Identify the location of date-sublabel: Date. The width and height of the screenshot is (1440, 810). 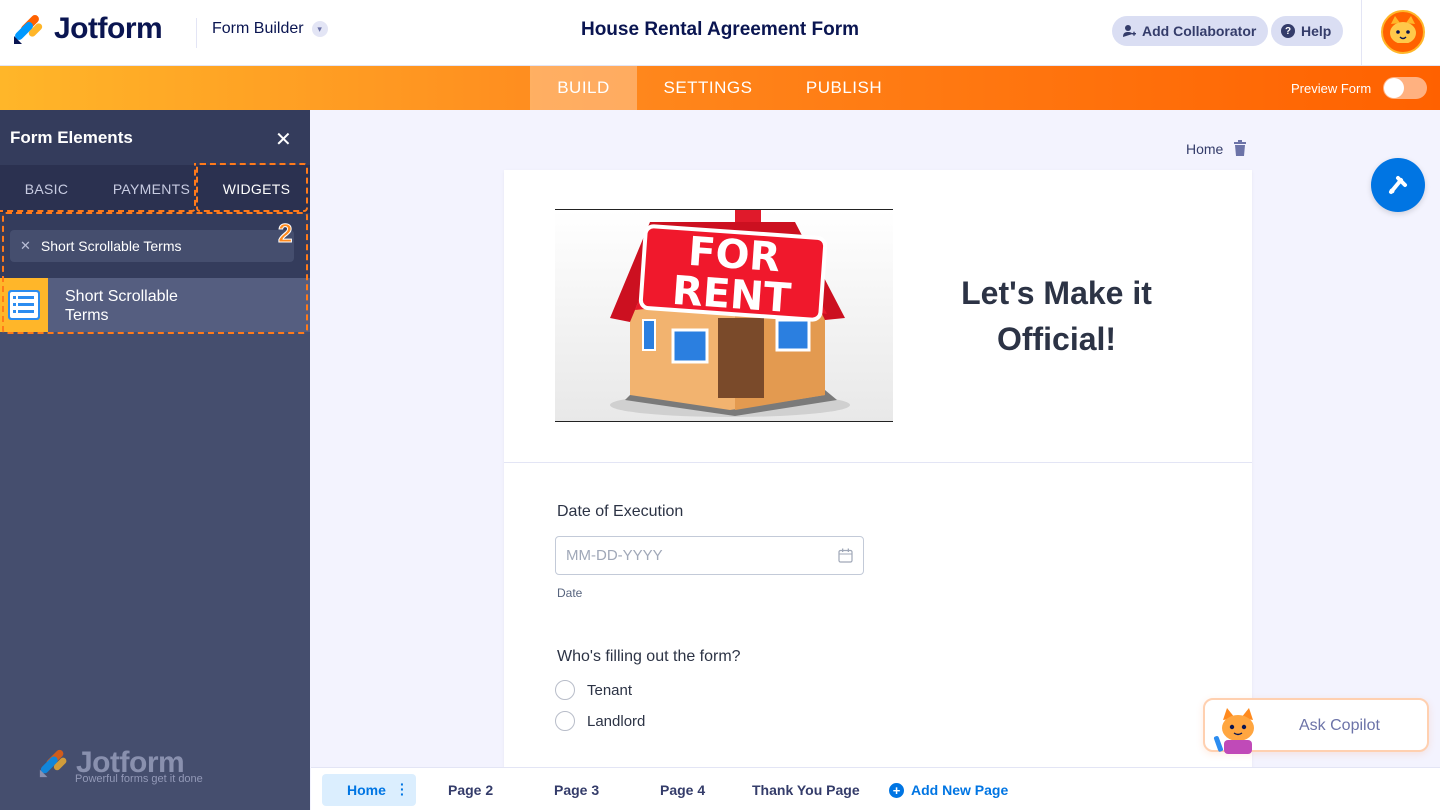
(570, 593).